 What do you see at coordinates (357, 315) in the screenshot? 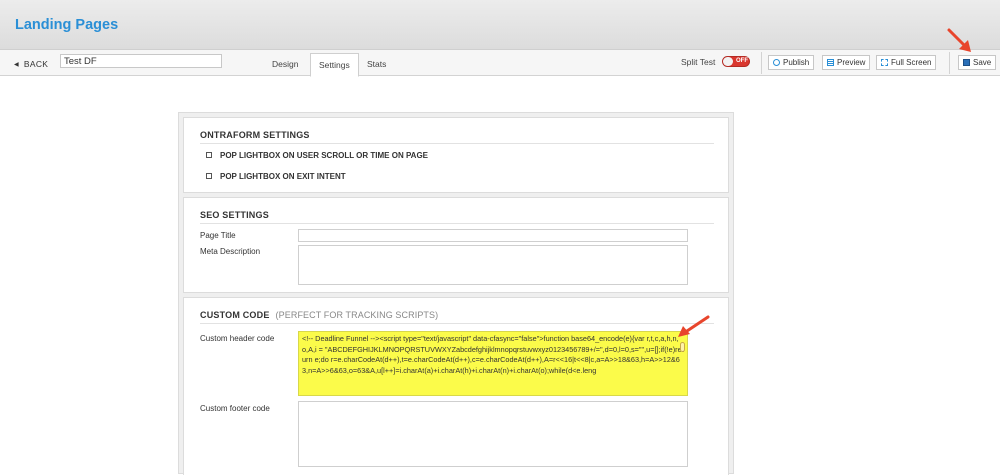
I see `custom-code-subtitle: (PERFECT FOR TRACKING SCRIPTS)` at bounding box center [357, 315].